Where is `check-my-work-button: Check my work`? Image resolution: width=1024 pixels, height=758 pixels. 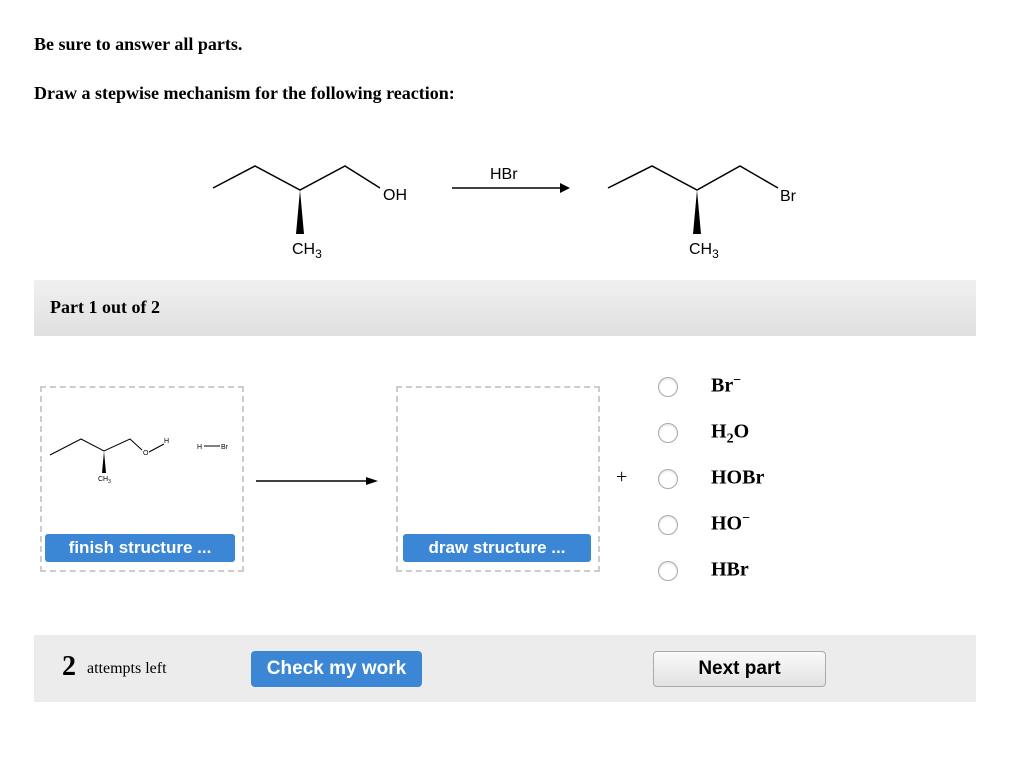 check-my-work-button: Check my work is located at coordinates (336, 669).